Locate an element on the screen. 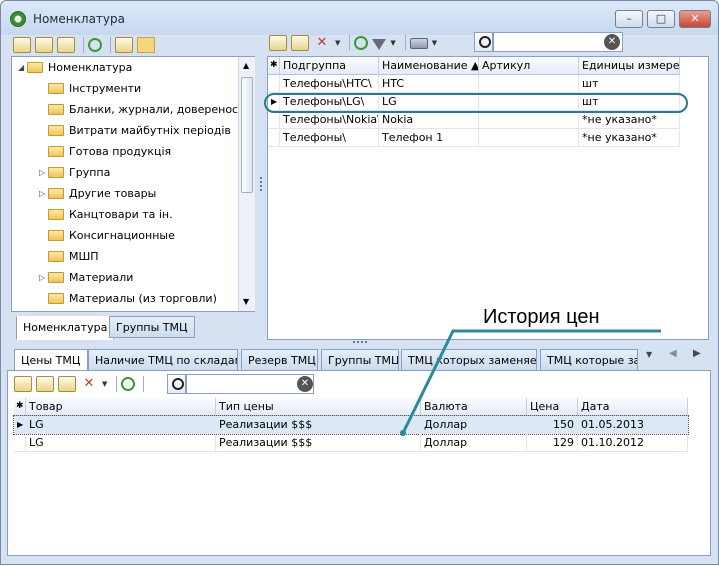 Image resolution: width=719 pixels, height=566 pixels. callout-line is located at coordinates (531, 381).